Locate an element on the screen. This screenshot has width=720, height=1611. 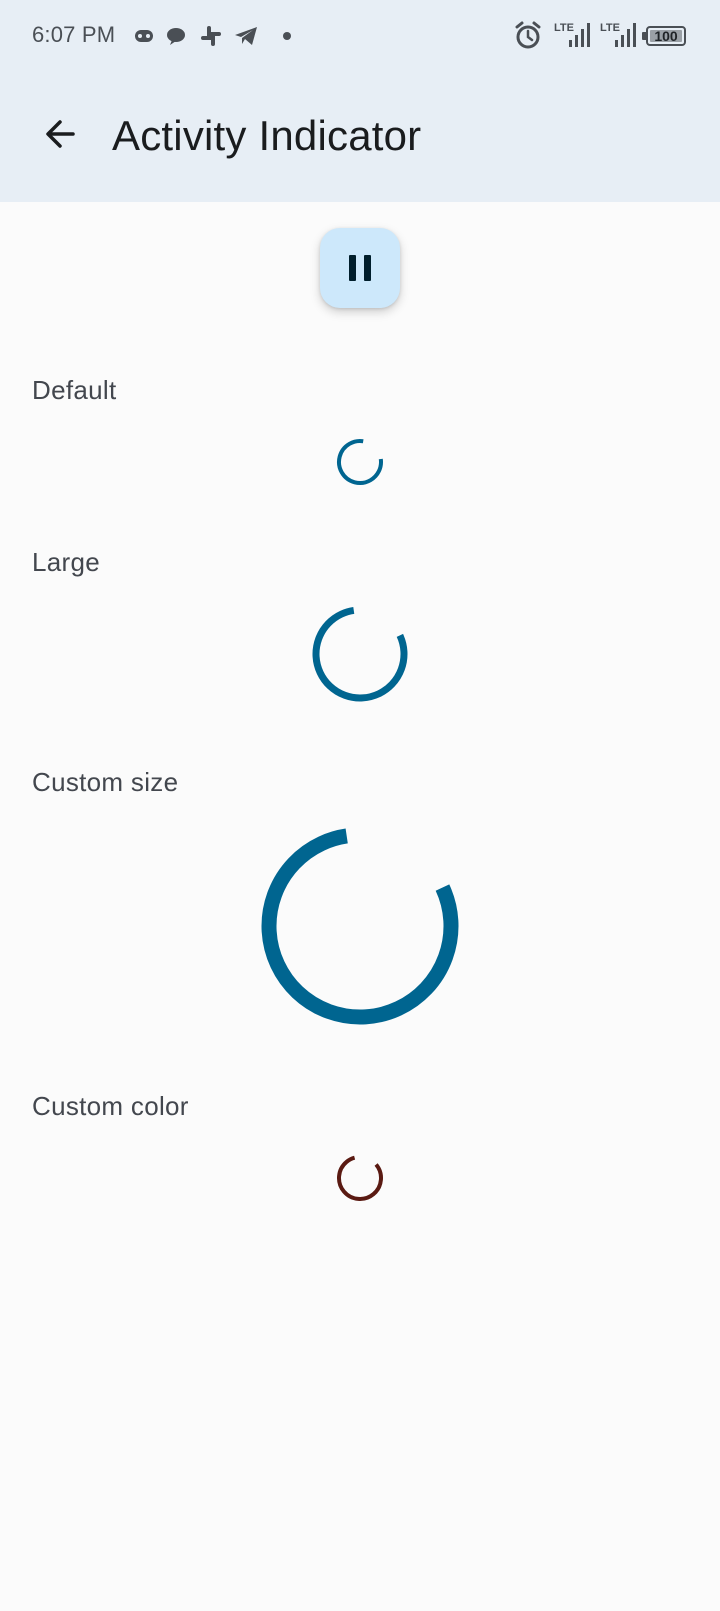
arrow-back-icon is located at coordinates (60, 134).